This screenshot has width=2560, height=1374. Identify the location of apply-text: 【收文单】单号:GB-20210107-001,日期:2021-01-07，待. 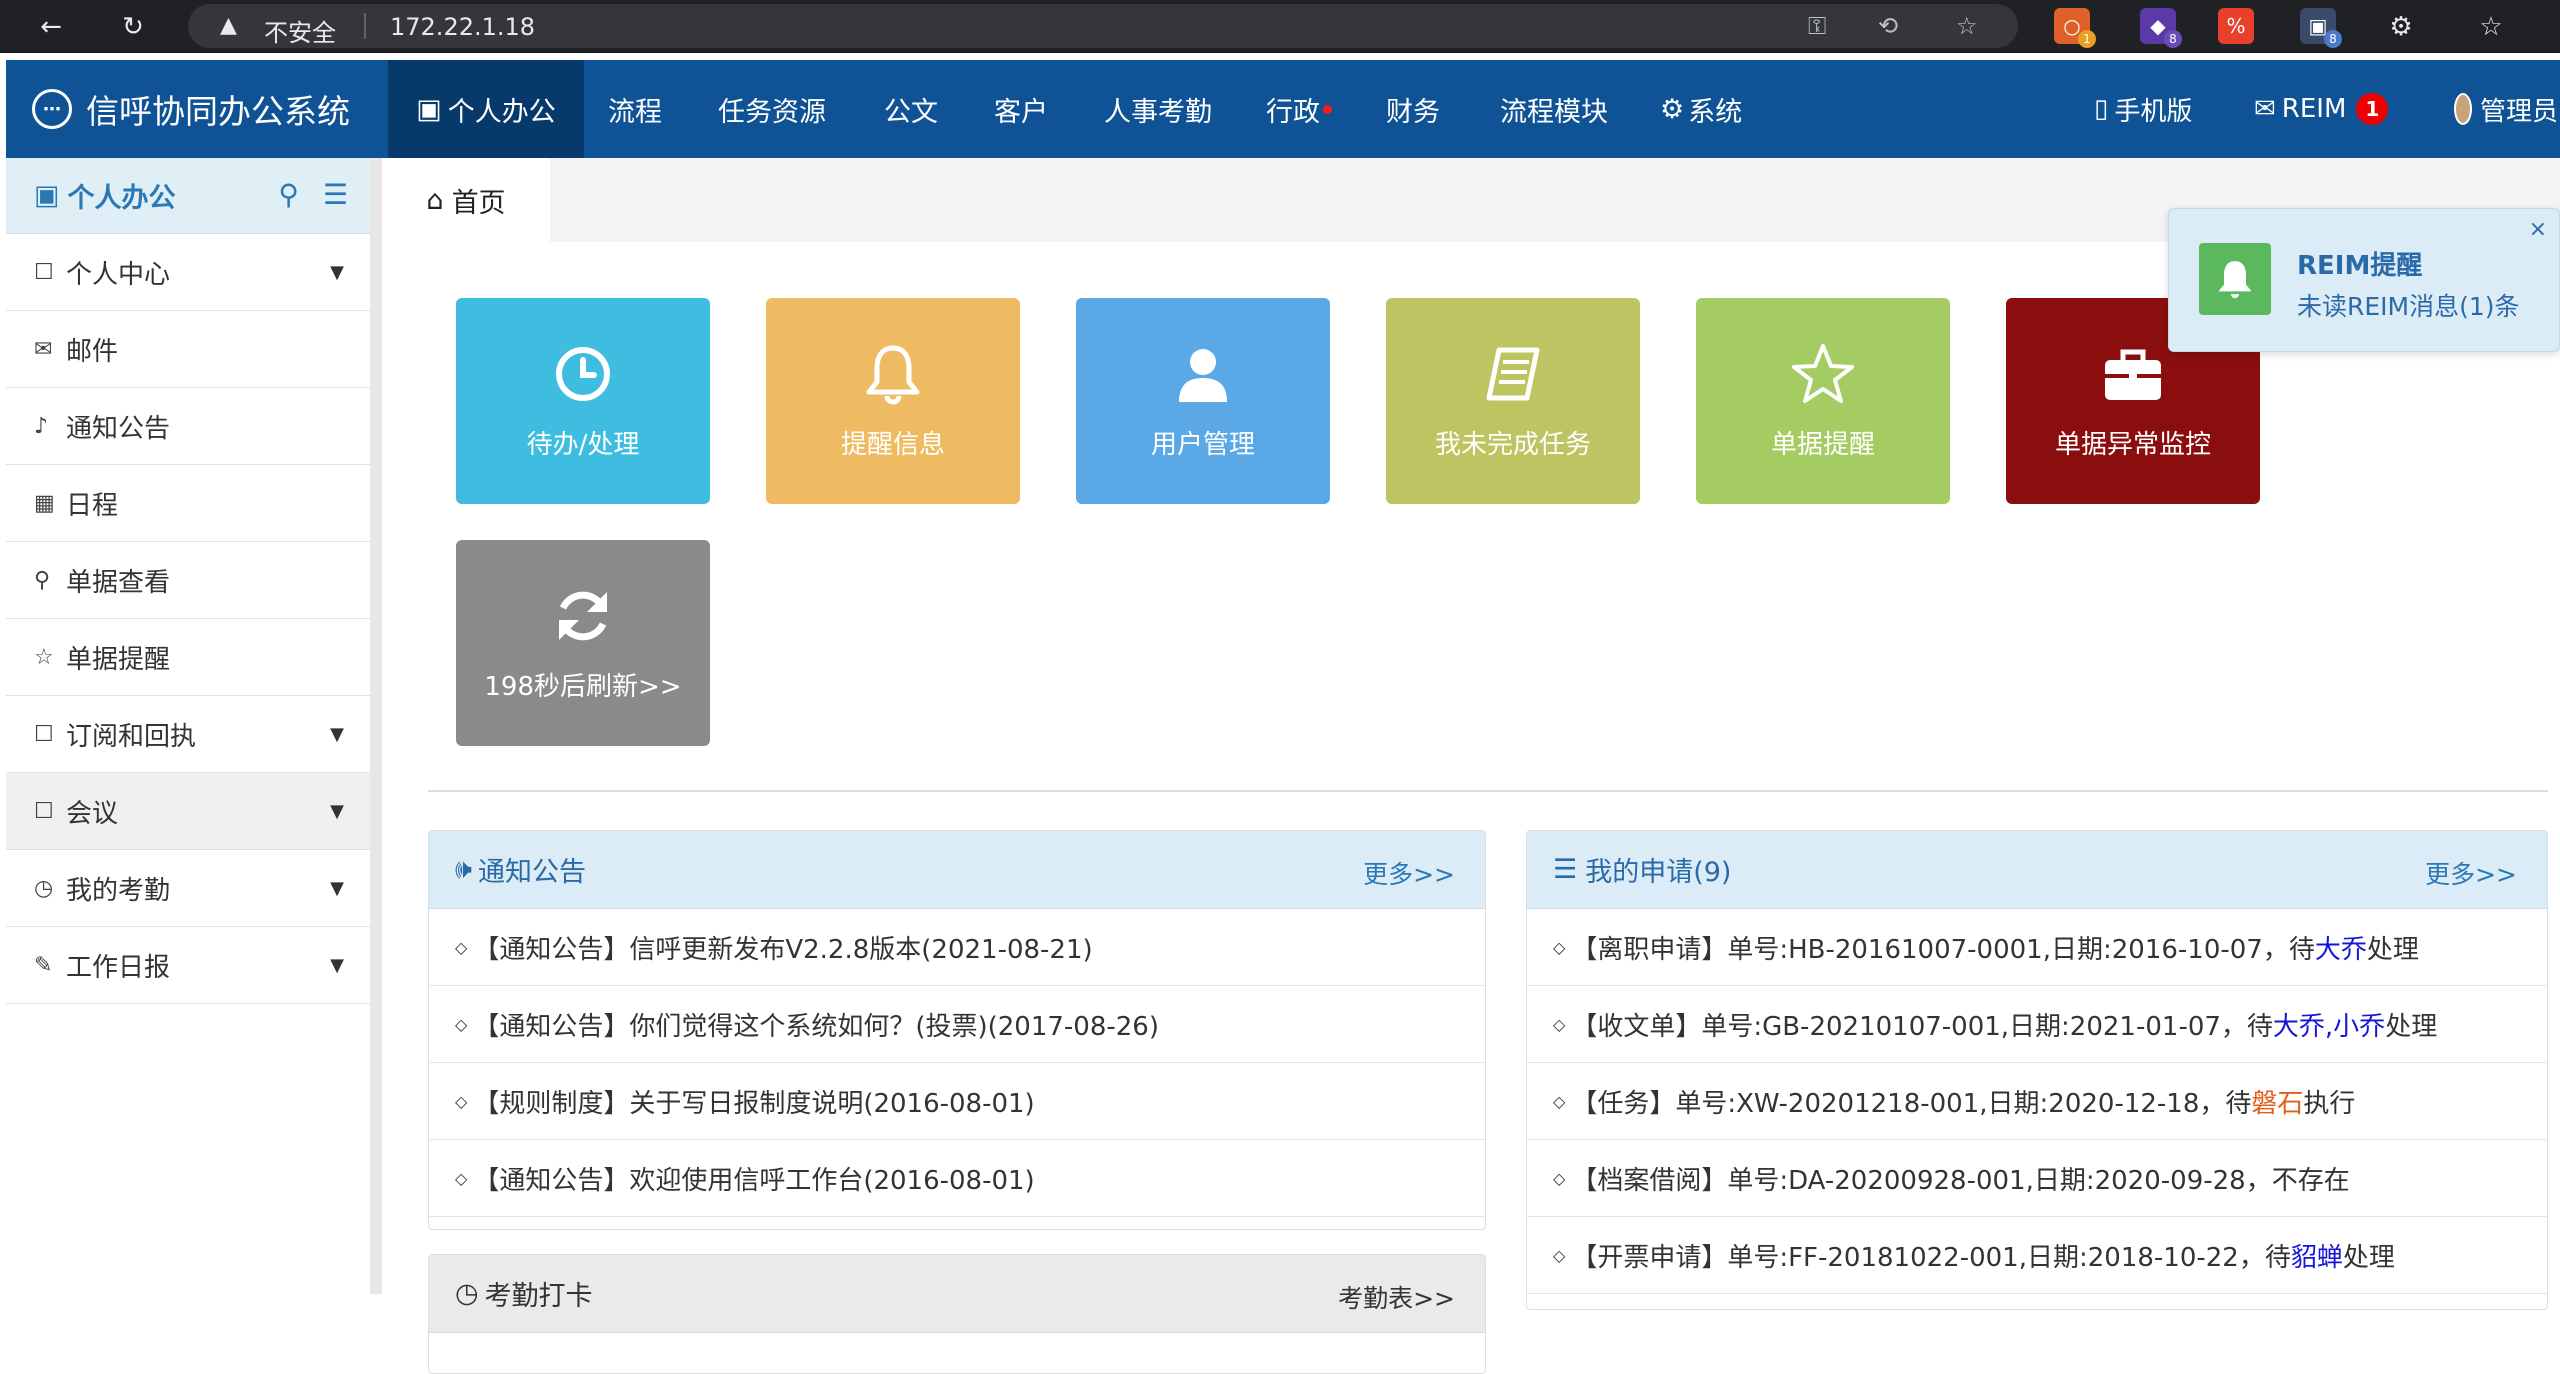
(1922, 1026).